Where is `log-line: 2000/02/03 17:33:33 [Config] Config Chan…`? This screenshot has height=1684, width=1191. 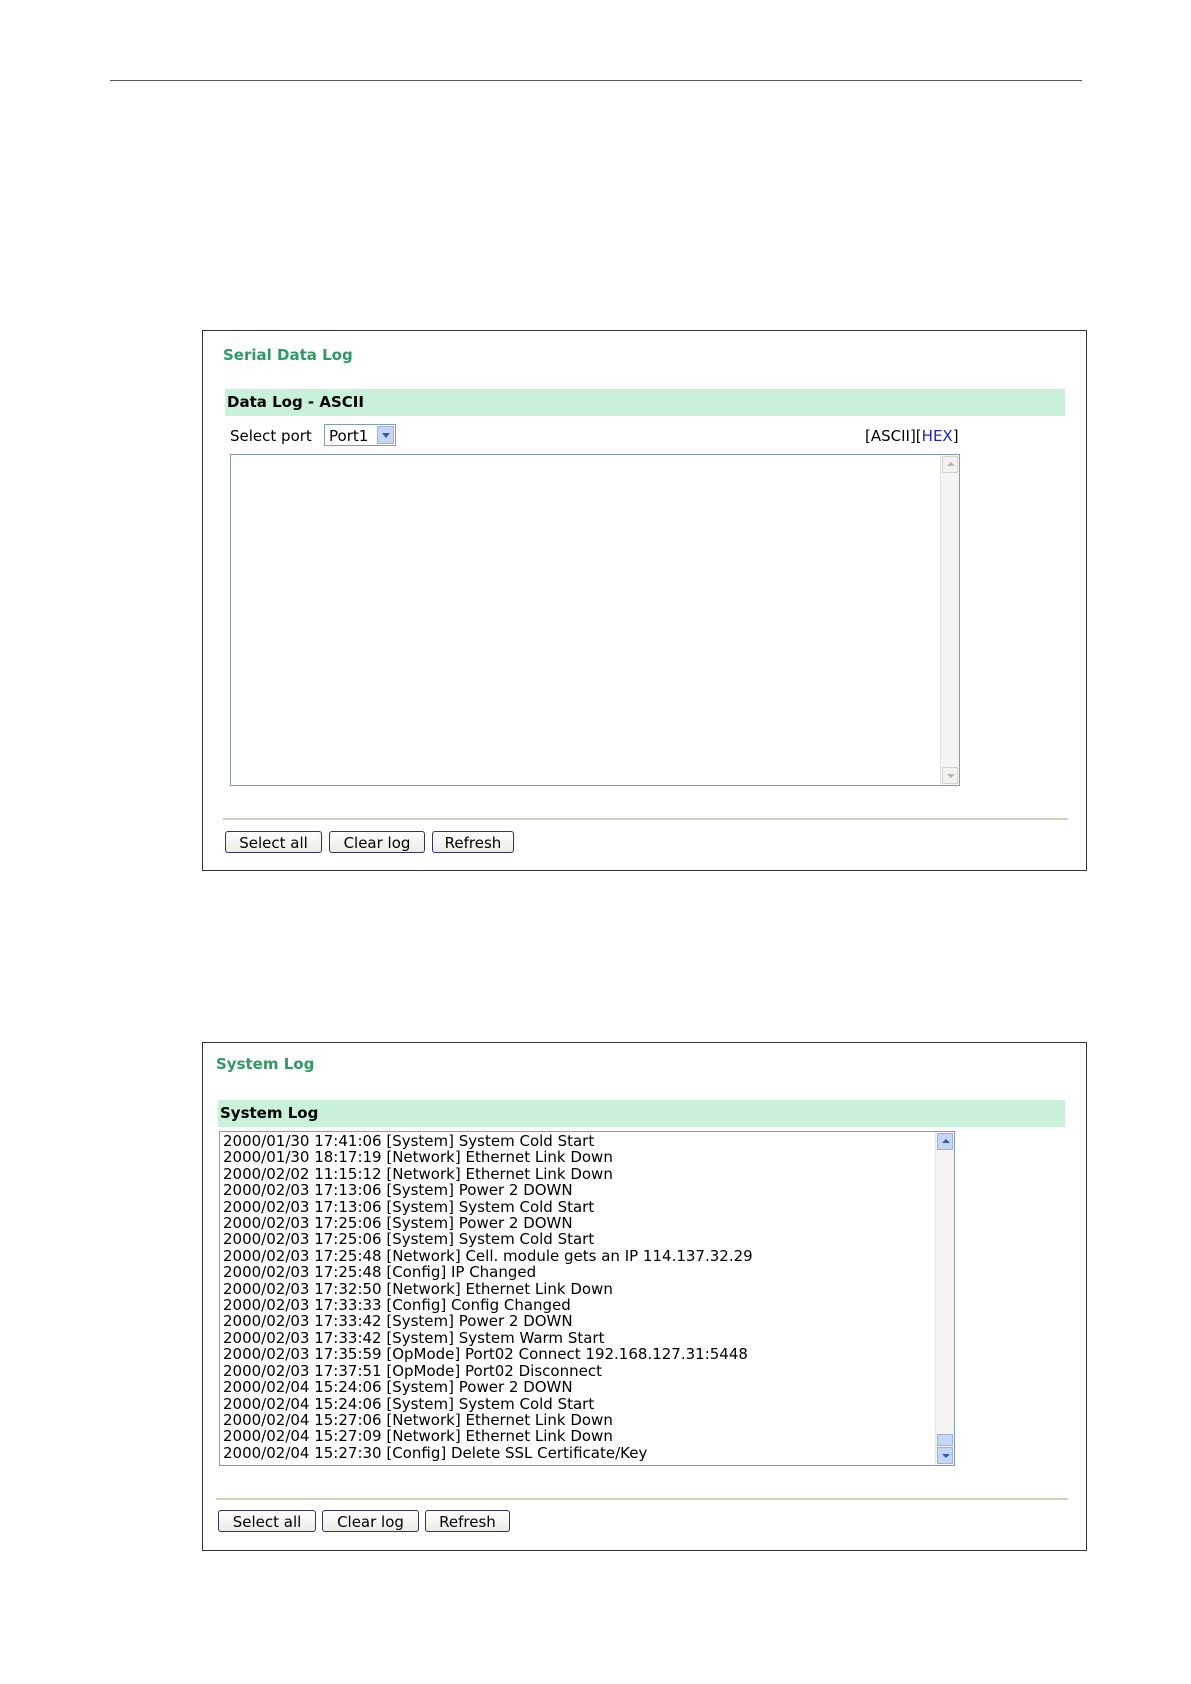
log-line: 2000/02/03 17:33:33 [Config] Config Chan… is located at coordinates (397, 1305).